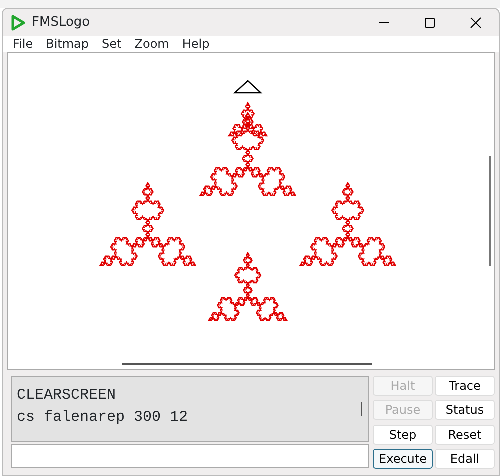 This screenshot has width=500, height=476. Describe the element at coordinates (465, 434) in the screenshot. I see `command-button: Reset` at that location.